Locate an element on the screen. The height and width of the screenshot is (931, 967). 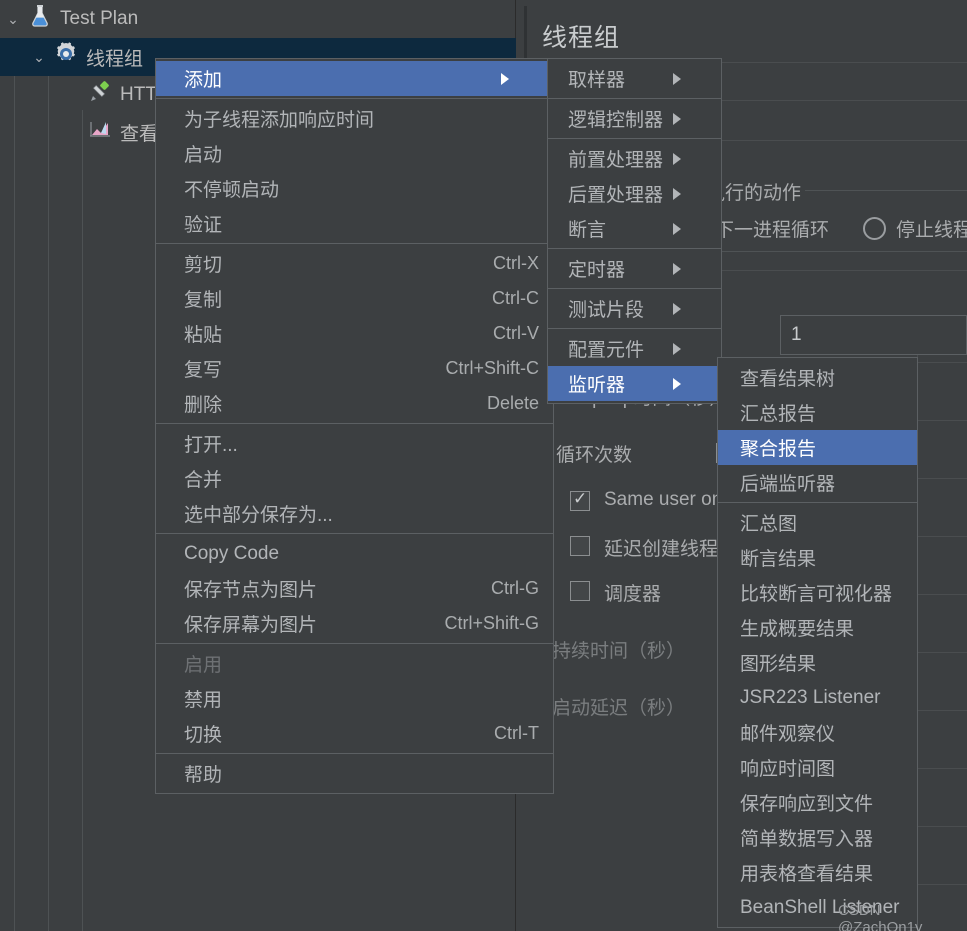
submenu-listener-item-item: 汇总报告 is located at coordinates (817, 412).